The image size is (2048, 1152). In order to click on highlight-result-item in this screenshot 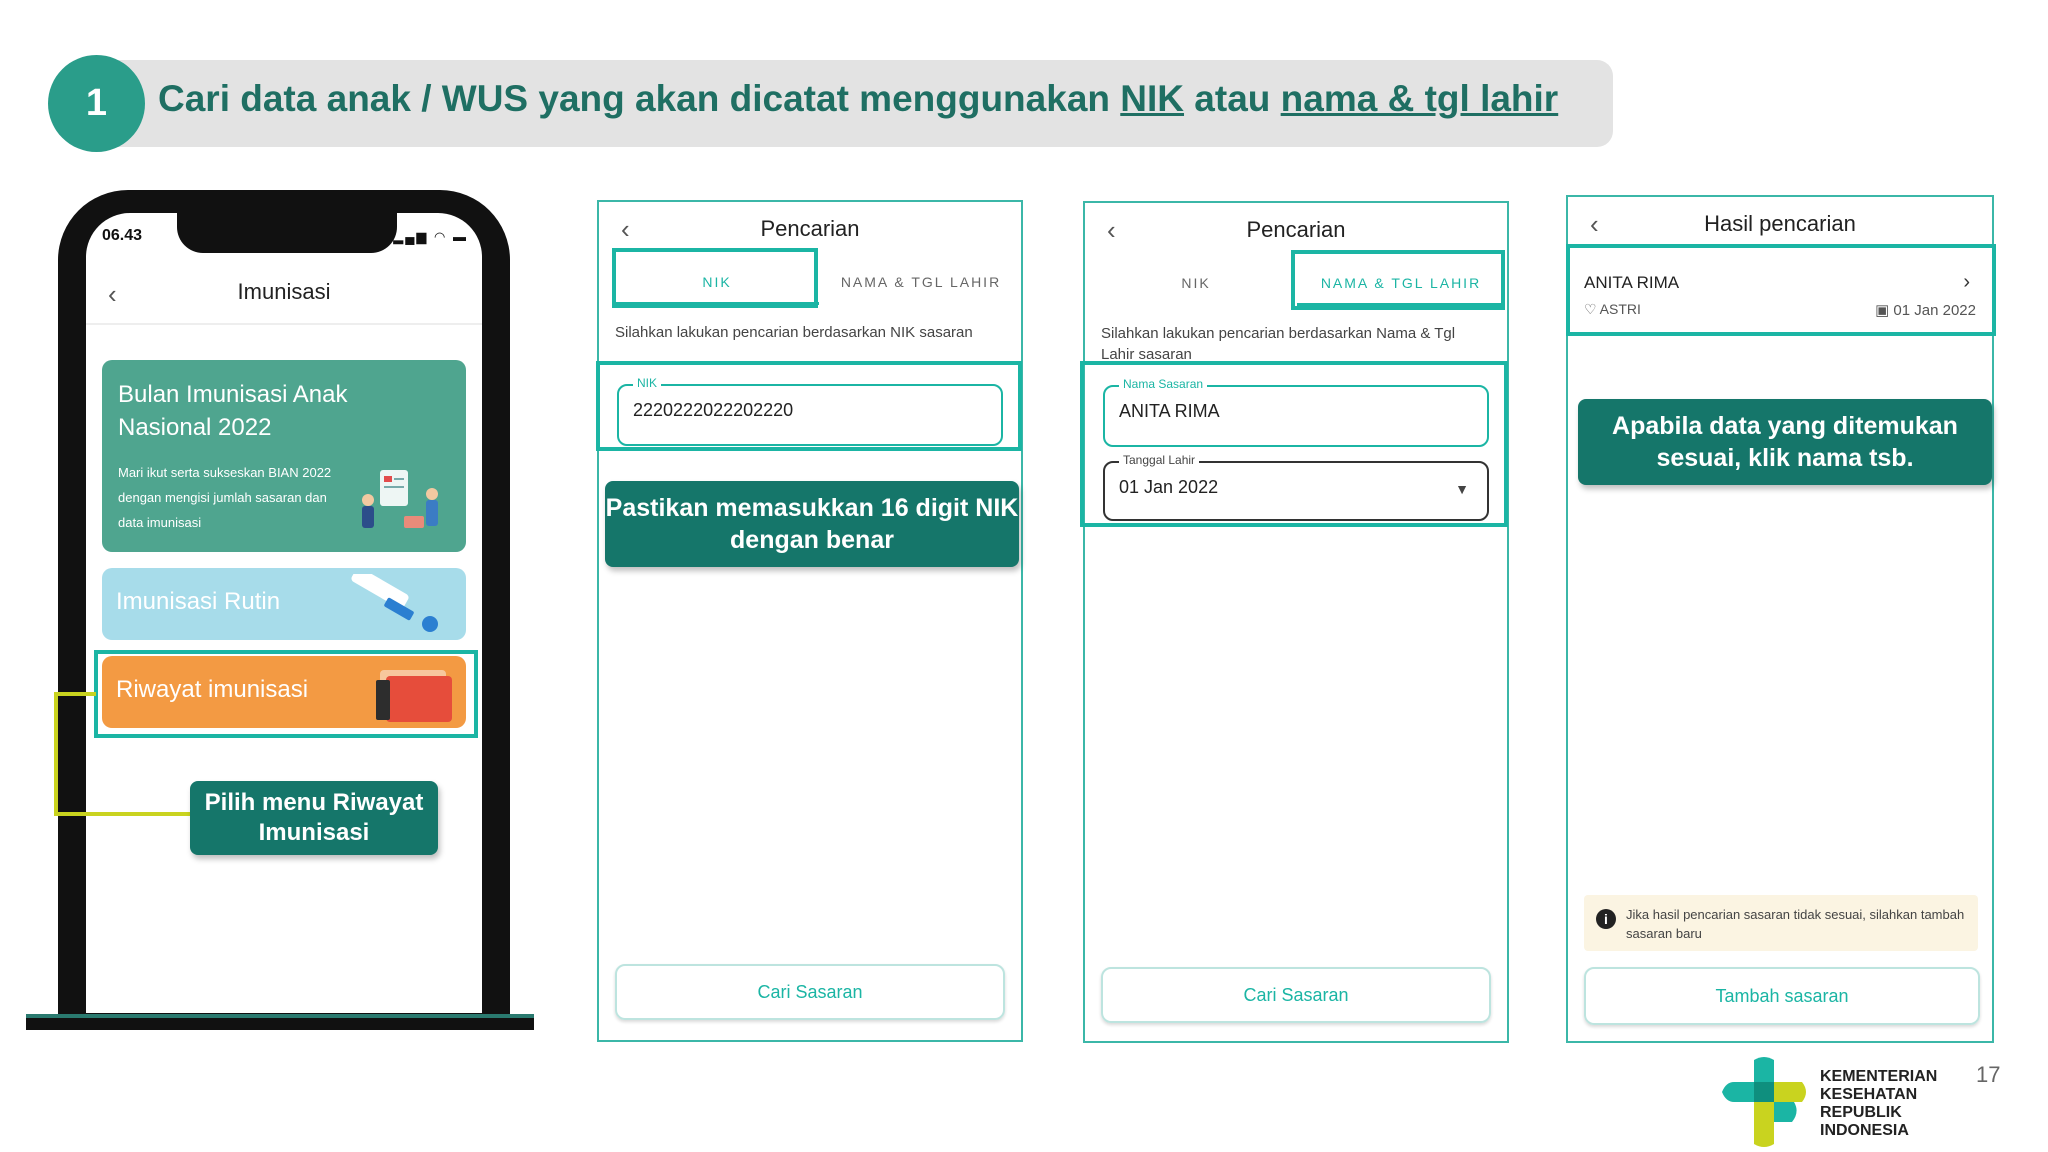, I will do `click(1781, 290)`.